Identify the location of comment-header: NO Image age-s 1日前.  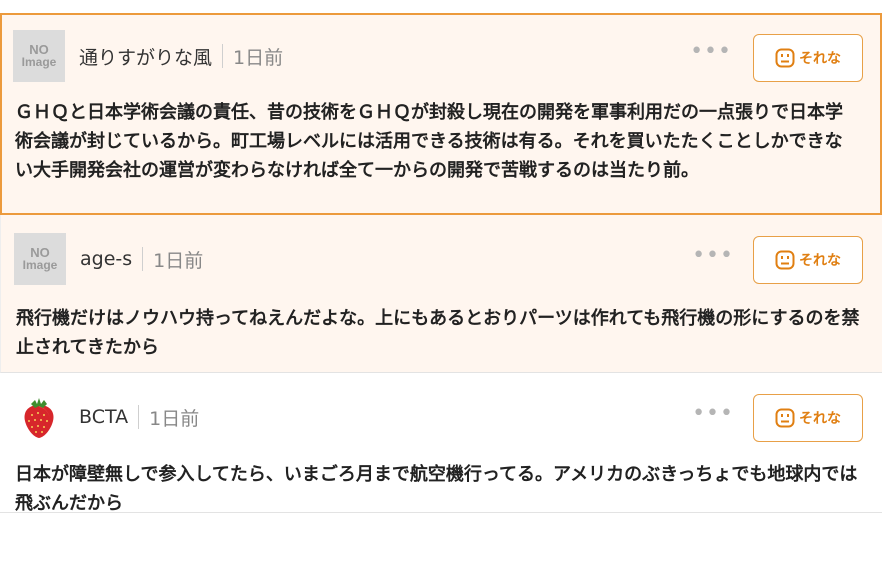
(108, 259).